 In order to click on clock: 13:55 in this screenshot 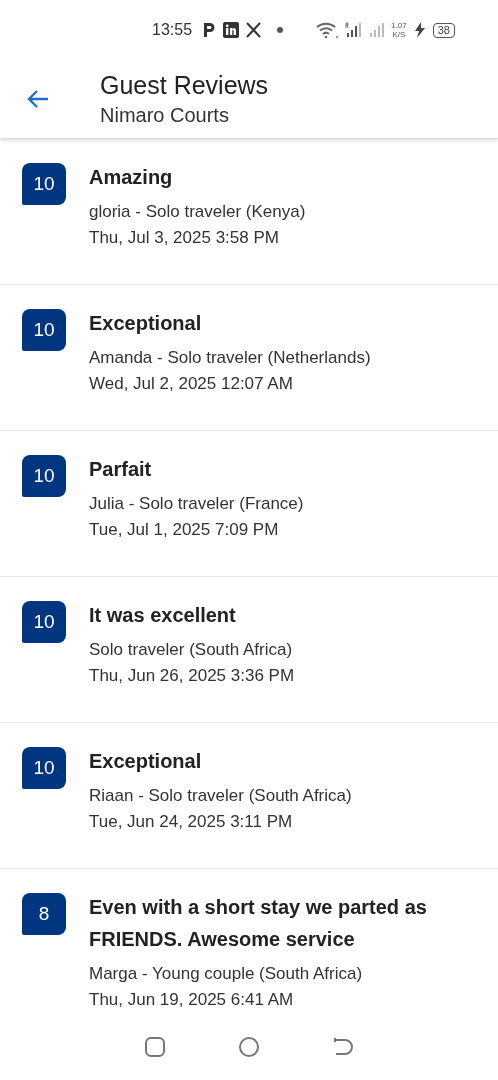, I will do `click(172, 30)`.